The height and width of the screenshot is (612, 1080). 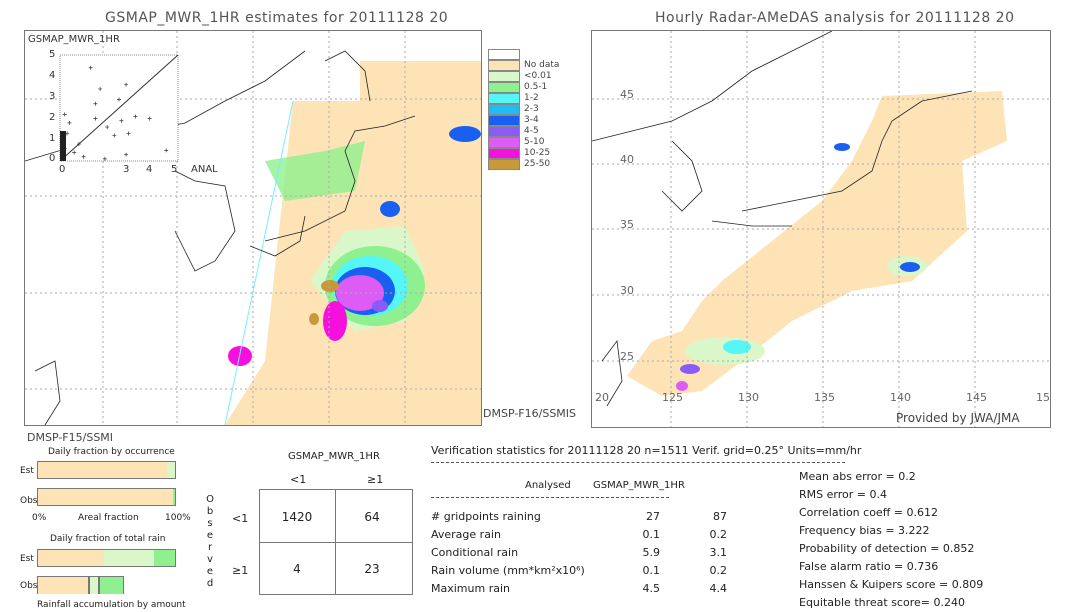 What do you see at coordinates (627, 290) in the screenshot?
I see `lat-tick-30: 30` at bounding box center [627, 290].